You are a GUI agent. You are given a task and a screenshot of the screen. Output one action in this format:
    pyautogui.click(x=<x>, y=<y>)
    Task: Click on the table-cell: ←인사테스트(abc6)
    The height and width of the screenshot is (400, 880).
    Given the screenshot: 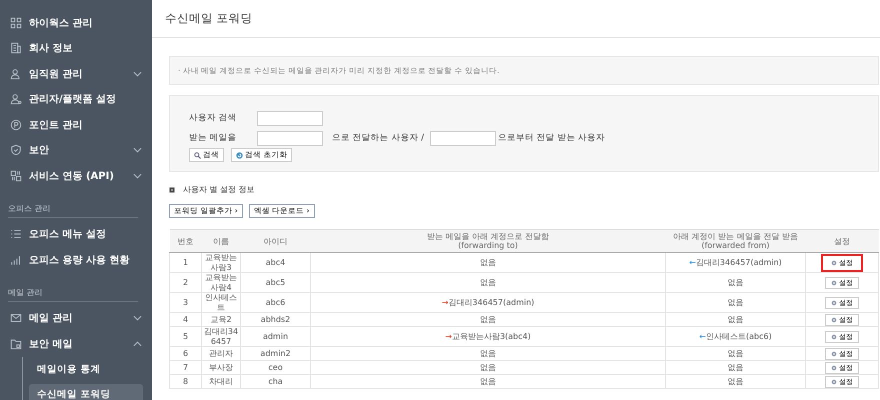 What is the action you would take?
    pyautogui.click(x=736, y=336)
    